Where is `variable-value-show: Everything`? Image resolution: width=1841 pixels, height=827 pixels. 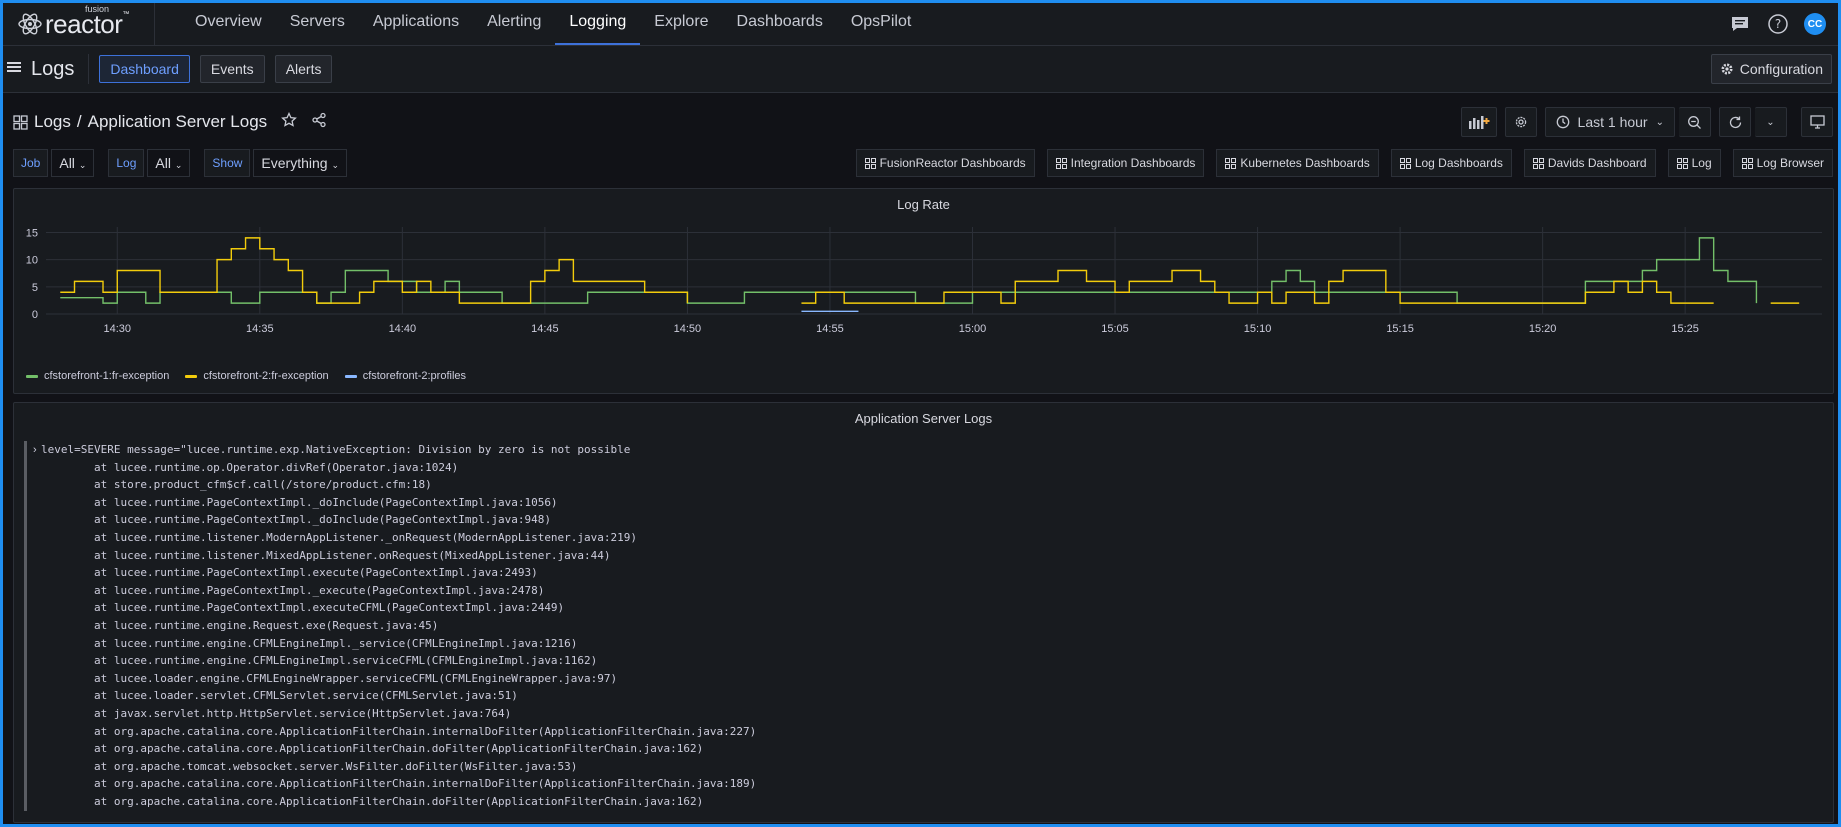
variable-value-show: Everything is located at coordinates (294, 163).